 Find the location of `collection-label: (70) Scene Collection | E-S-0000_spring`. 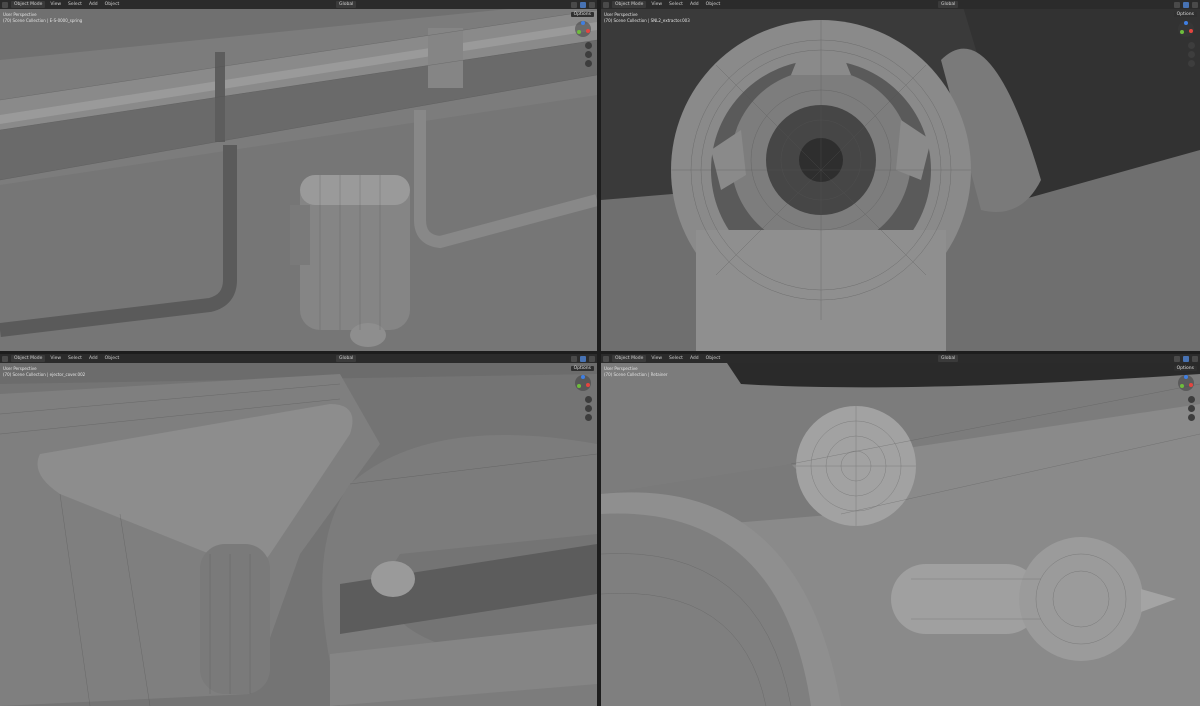

collection-label: (70) Scene Collection | E-S-0000_spring is located at coordinates (43, 20).